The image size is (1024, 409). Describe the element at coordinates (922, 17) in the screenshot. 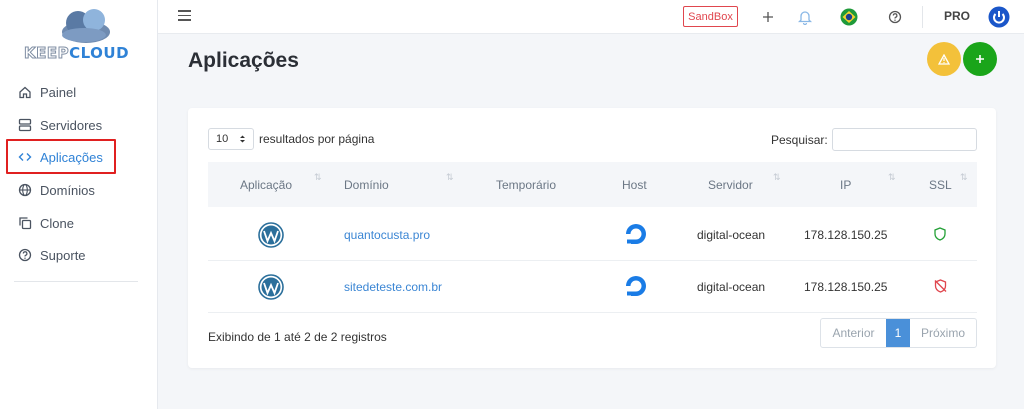

I see `topbar-divider` at that location.